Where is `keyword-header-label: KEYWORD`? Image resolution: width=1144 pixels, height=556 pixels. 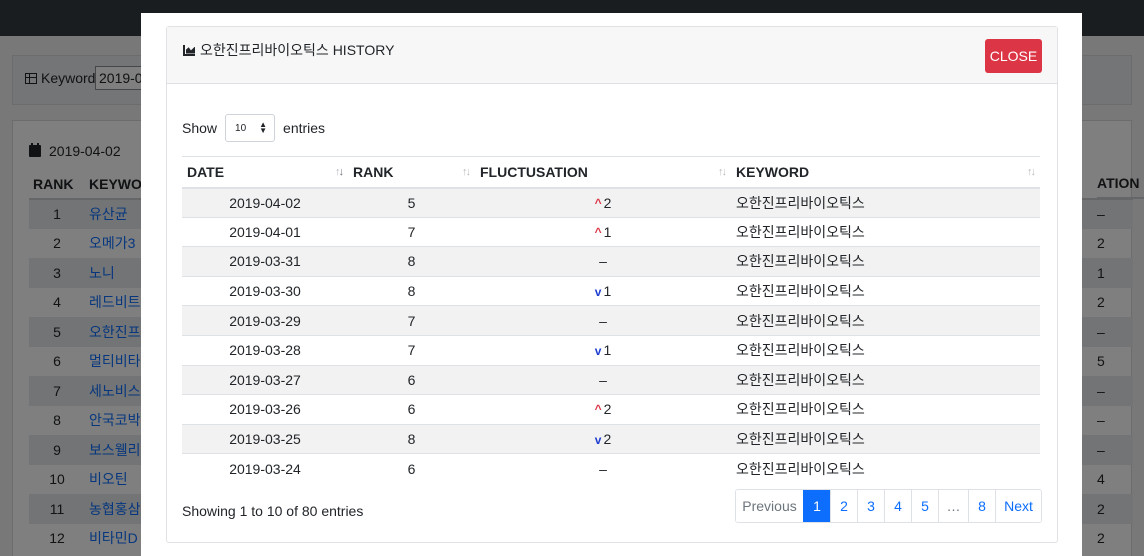
keyword-header-label: KEYWORD is located at coordinates (773, 171).